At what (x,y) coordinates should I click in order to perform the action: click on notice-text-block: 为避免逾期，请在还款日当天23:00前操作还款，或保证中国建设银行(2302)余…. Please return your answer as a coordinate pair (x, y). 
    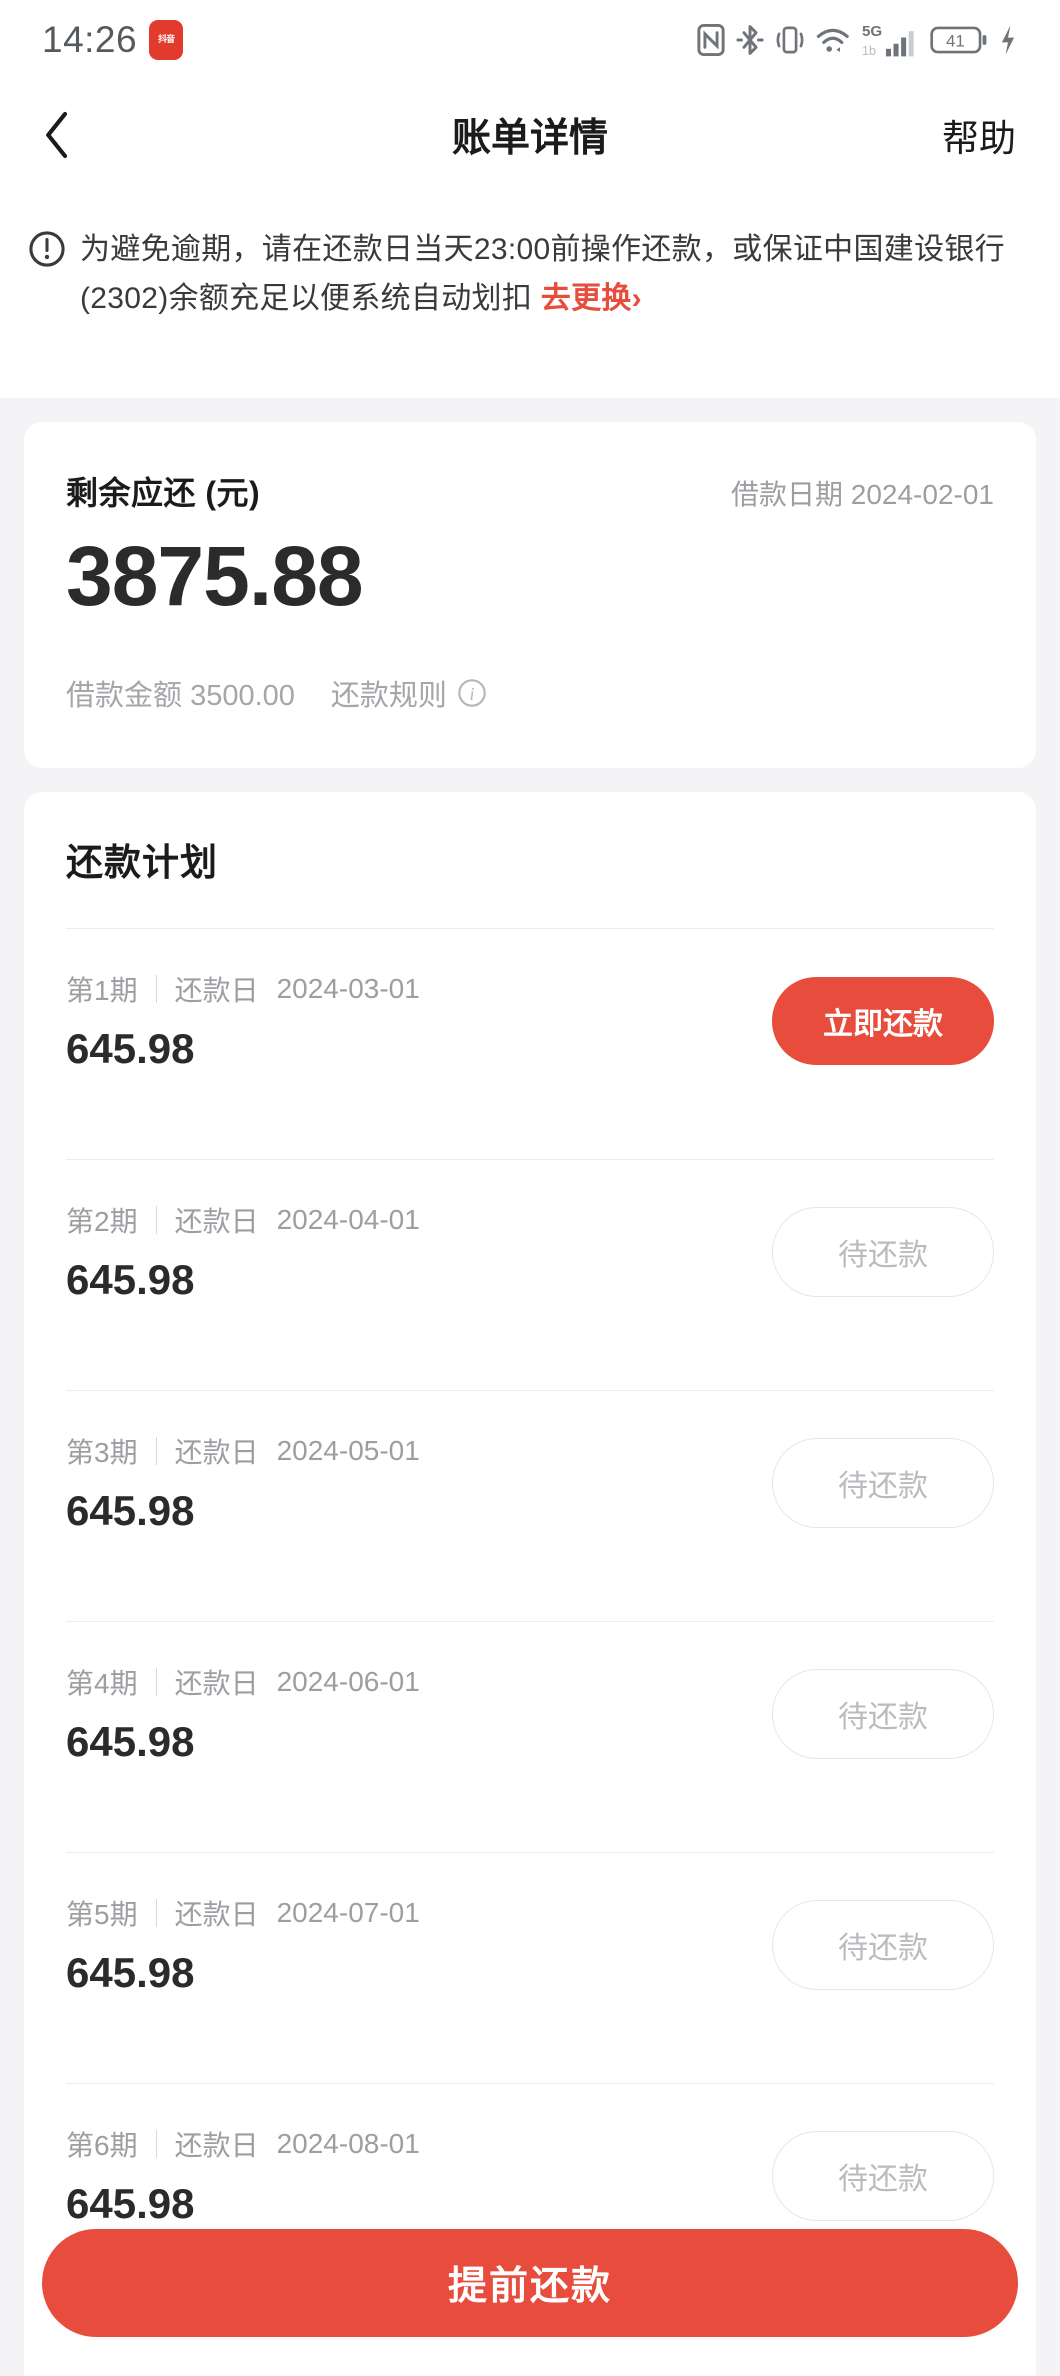
    Looking at the image, I should click on (550, 312).